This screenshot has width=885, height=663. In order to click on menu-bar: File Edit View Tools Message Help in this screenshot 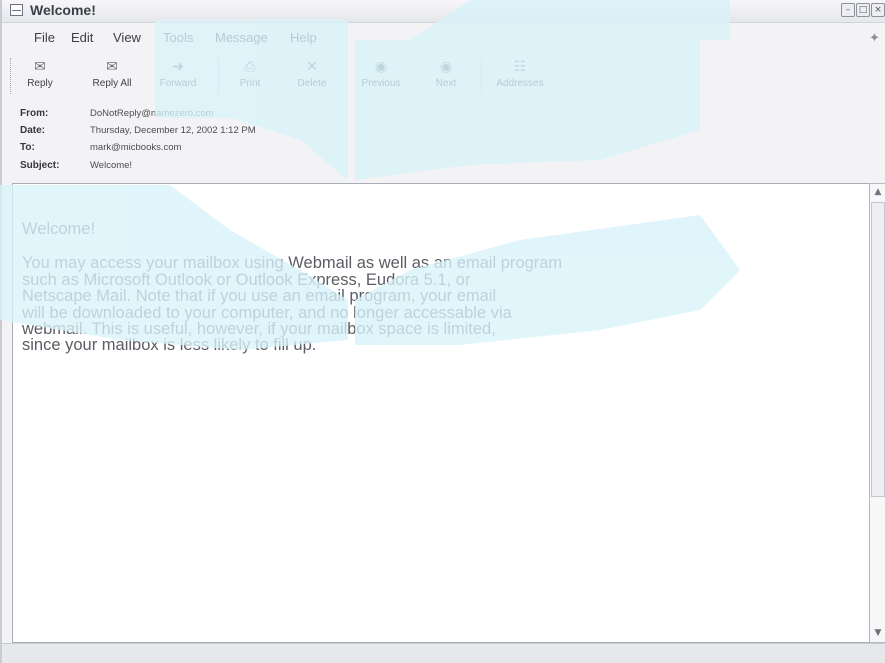, I will do `click(443, 38)`.